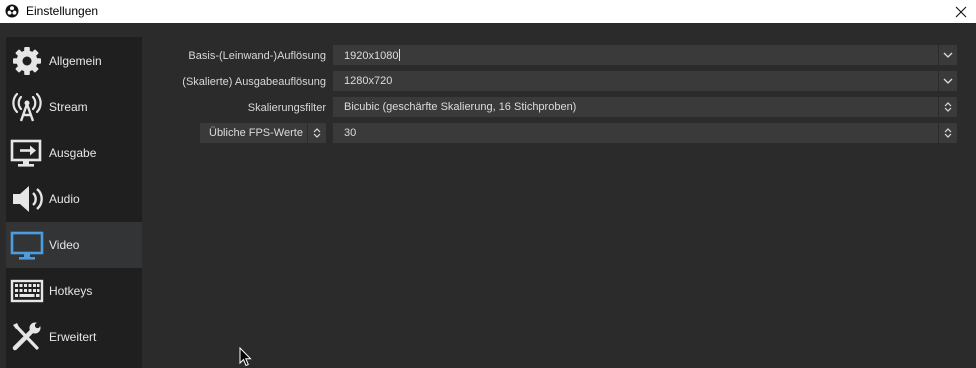 The image size is (976, 368). I want to click on sidebar-item-audio: Audio, so click(74, 199).